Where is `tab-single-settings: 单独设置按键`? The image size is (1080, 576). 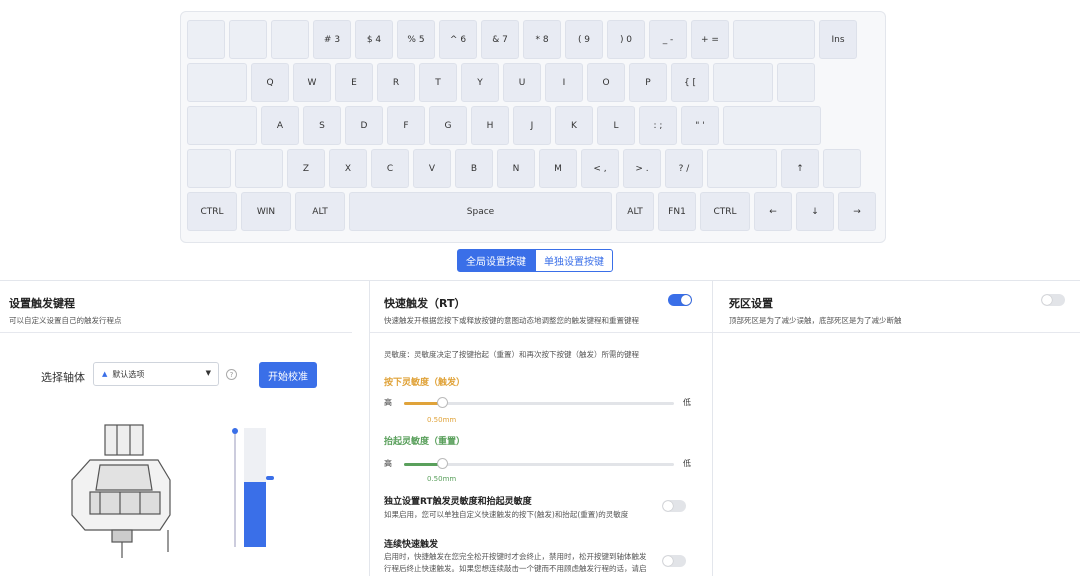 tab-single-settings: 单独设置按键 is located at coordinates (574, 260).